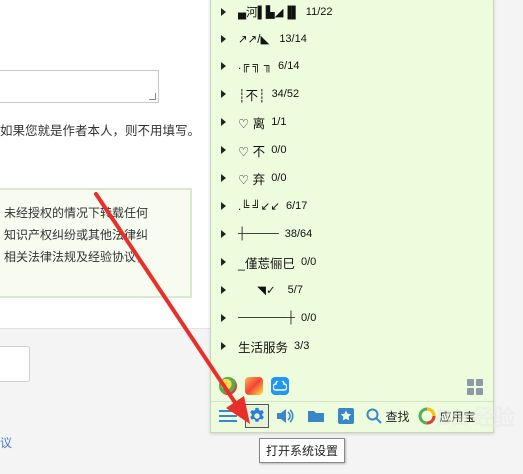 This screenshot has height=474, width=523. I want to click on red-annotation-arrow, so click(172, 308).